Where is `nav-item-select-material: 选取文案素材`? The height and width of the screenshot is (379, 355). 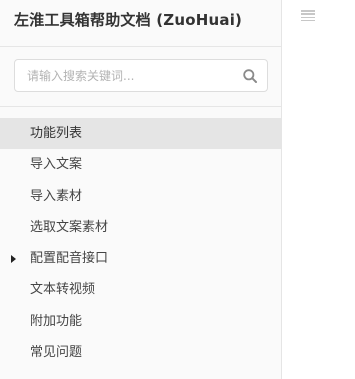
nav-item-select-material: 选取文案素材 is located at coordinates (140, 227).